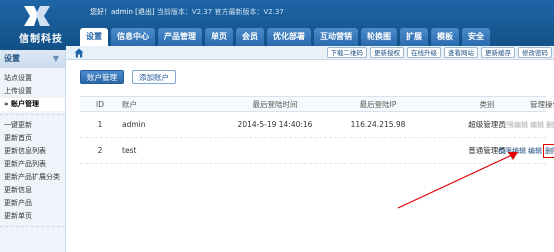 The width and height of the screenshot is (554, 252). What do you see at coordinates (457, 180) in the screenshot?
I see `annotation-arrow-icon` at bounding box center [457, 180].